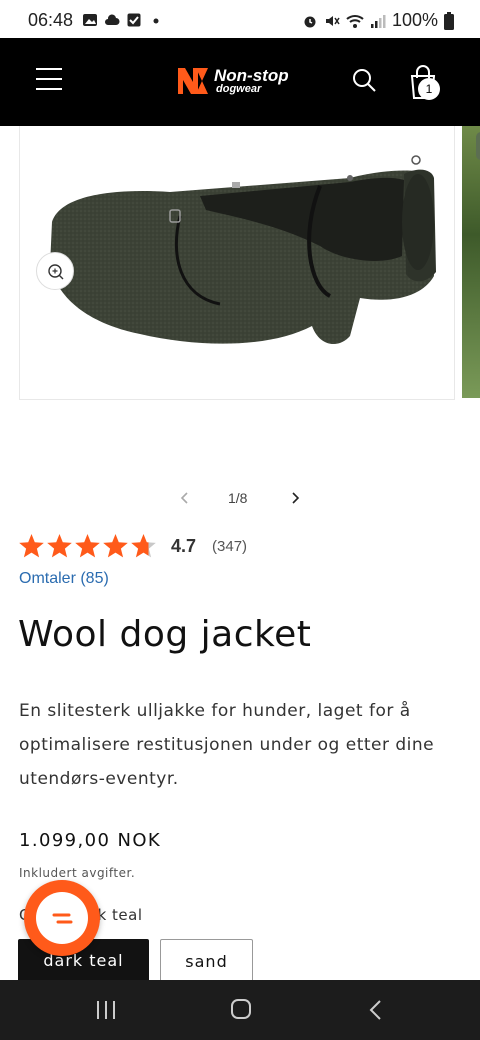  What do you see at coordinates (332, 20) in the screenshot?
I see `mute-icon` at bounding box center [332, 20].